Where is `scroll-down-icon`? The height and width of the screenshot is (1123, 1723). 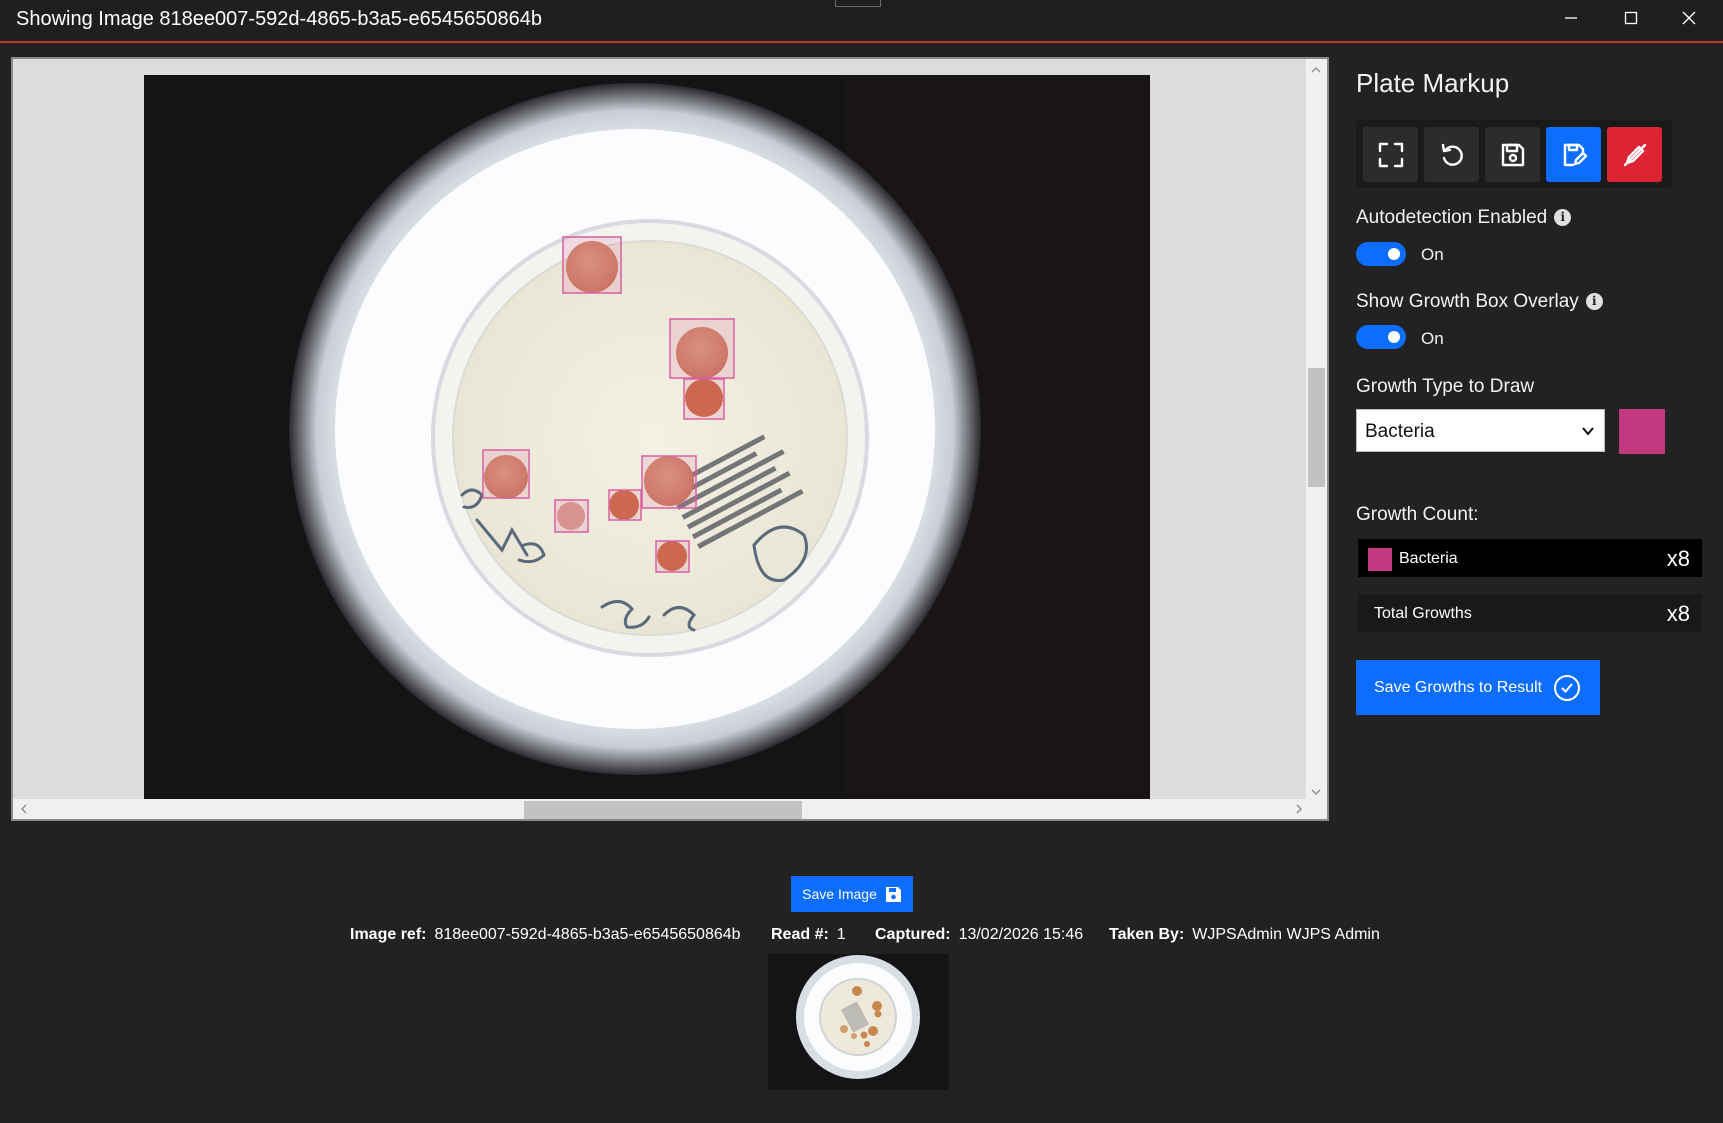
scroll-down-icon is located at coordinates (1316, 792).